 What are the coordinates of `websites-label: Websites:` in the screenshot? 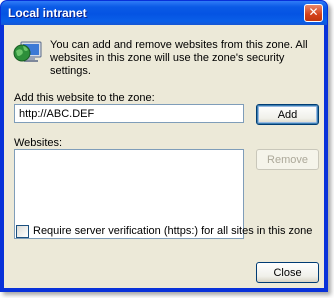 It's located at (38, 143).